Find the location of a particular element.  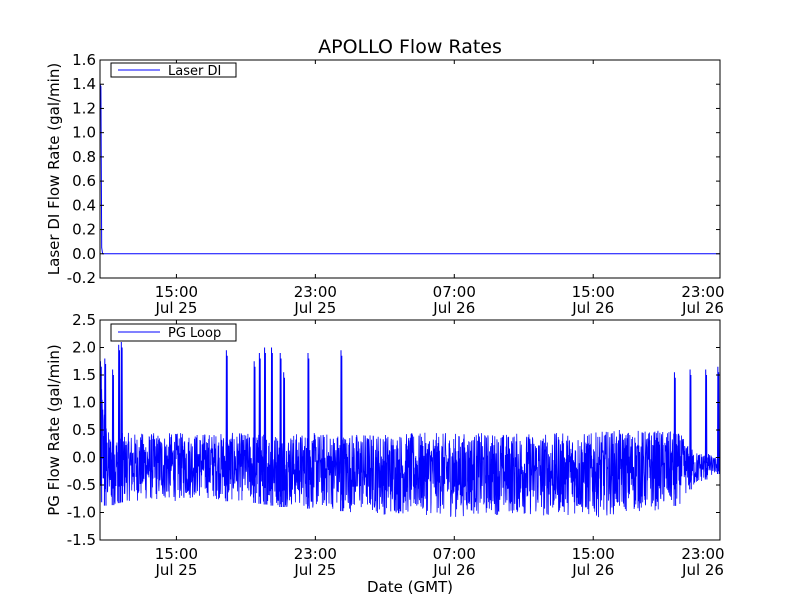

pg-loop-y-tick-label: 2.0 is located at coordinates (84, 348).